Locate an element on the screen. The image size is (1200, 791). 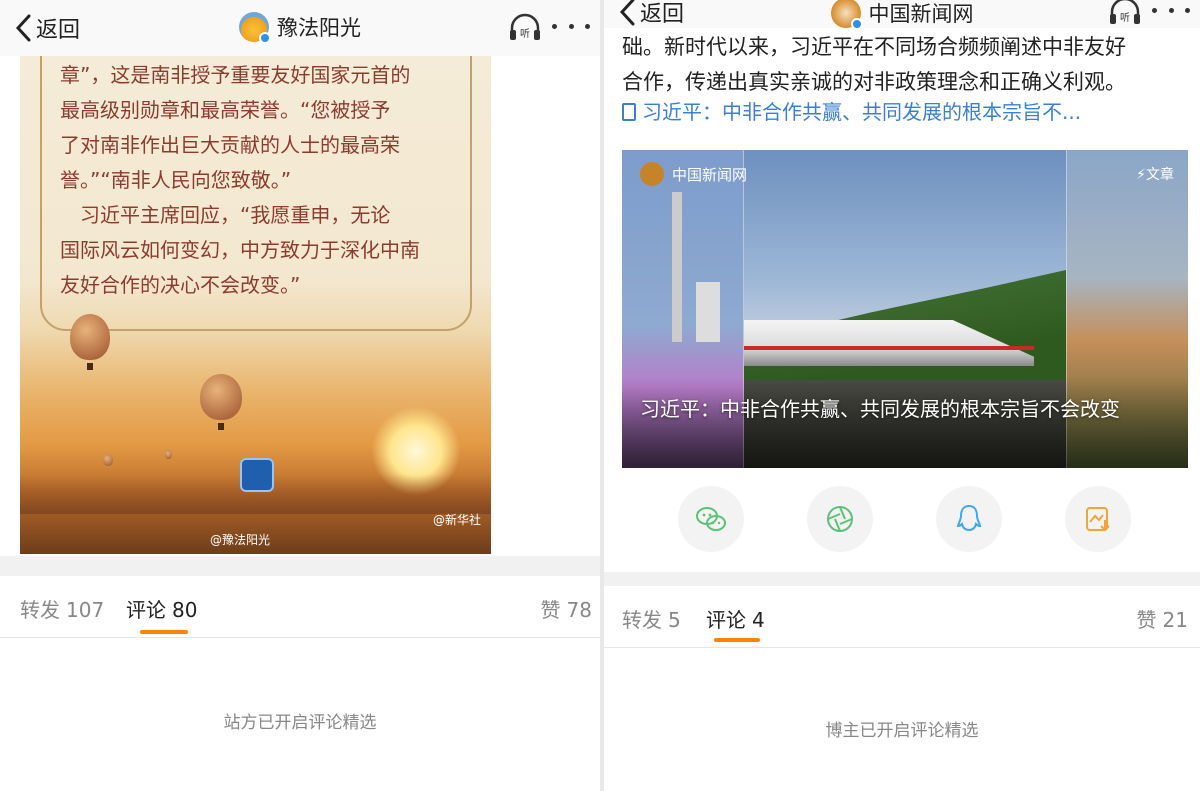
tab-count: 5 is located at coordinates (674, 620).